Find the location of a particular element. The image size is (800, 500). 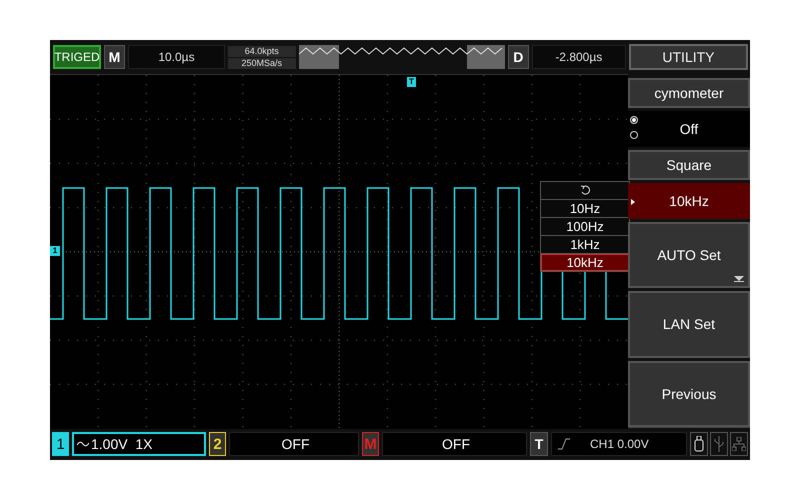

trigger-status: TRIGED is located at coordinates (77, 57).